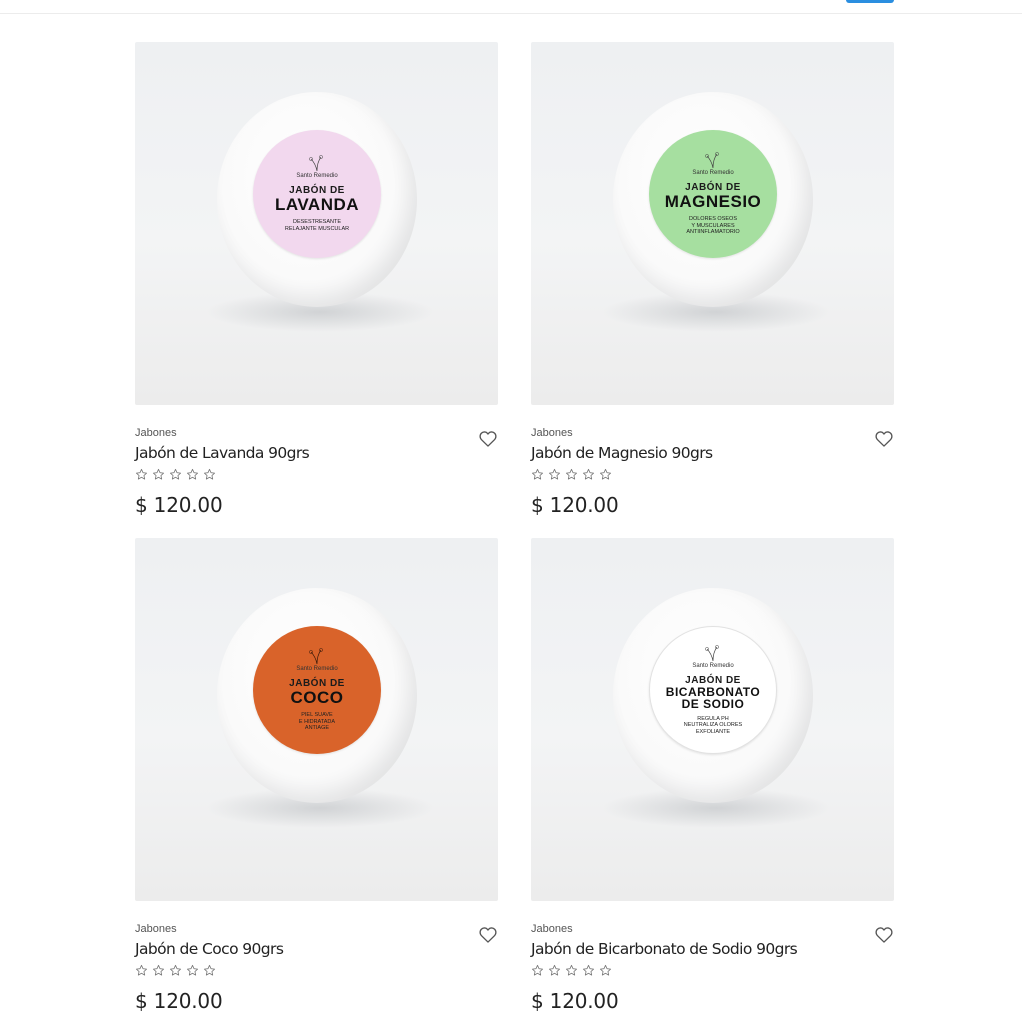 Image resolution: width=1022 pixels, height=1022 pixels. I want to click on product-title-link: Jabón de Bicarbonato de Sodio 90grs, so click(664, 949).